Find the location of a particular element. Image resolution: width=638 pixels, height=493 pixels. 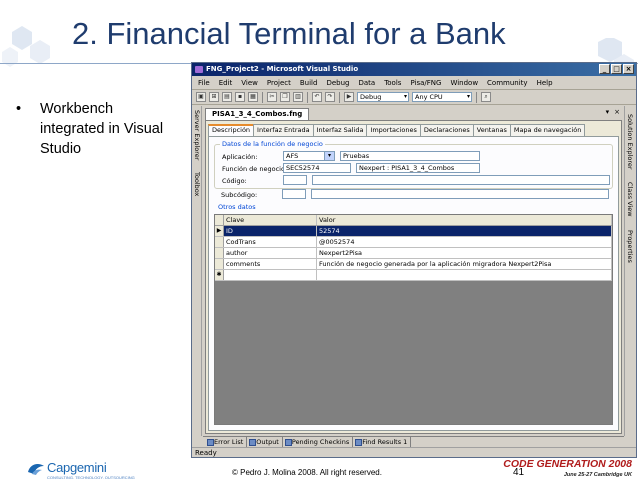

table-row: CodTrans @0052574 is located at coordinates (413, 242).